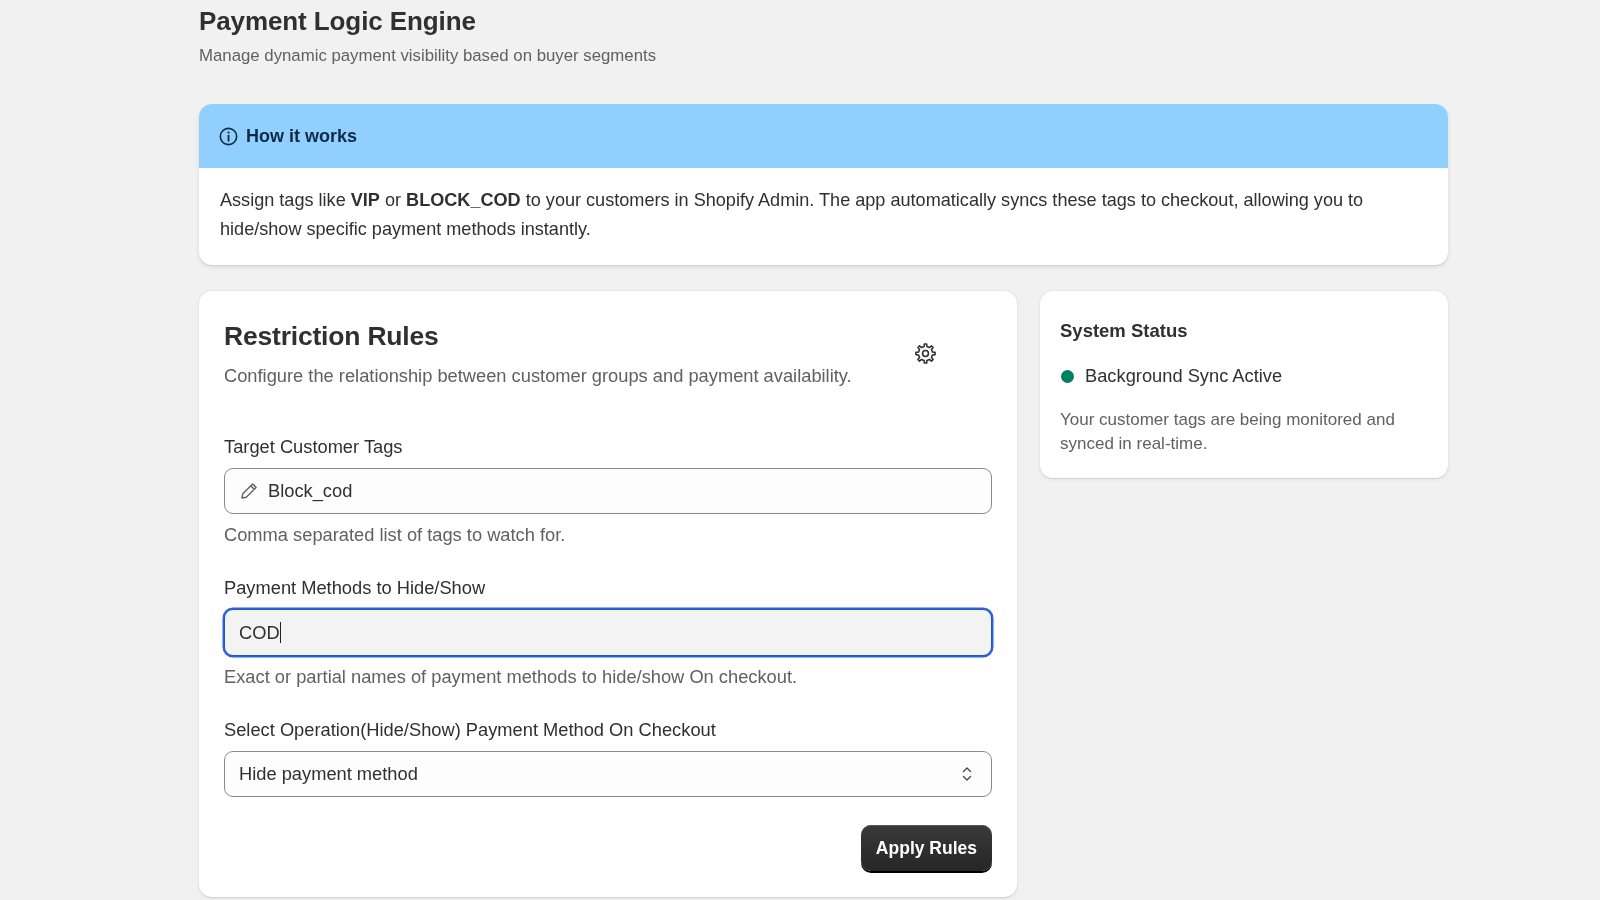 The image size is (1600, 900). I want to click on card-description: Configure the relationship between customer groups and payment availability., so click(538, 376).